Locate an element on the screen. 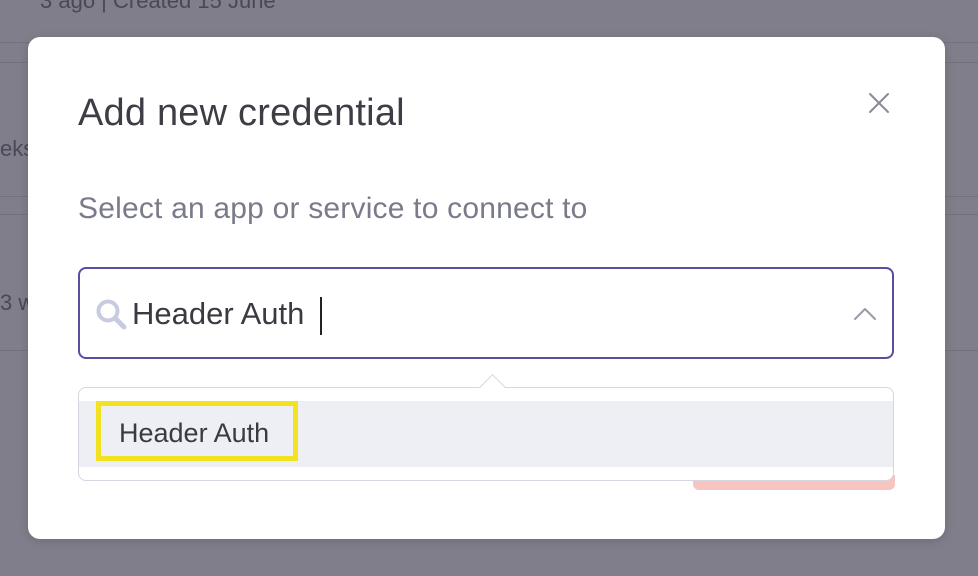 The image size is (978, 576). close-icon is located at coordinates (879, 103).